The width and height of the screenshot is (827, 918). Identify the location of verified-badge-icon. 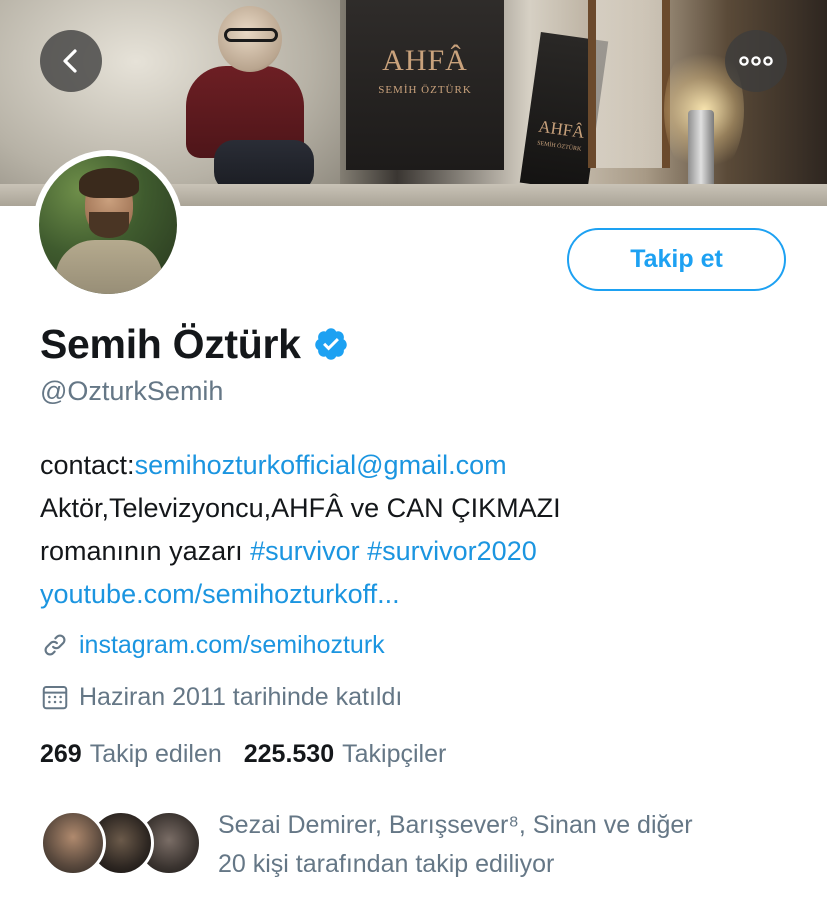
(330, 344).